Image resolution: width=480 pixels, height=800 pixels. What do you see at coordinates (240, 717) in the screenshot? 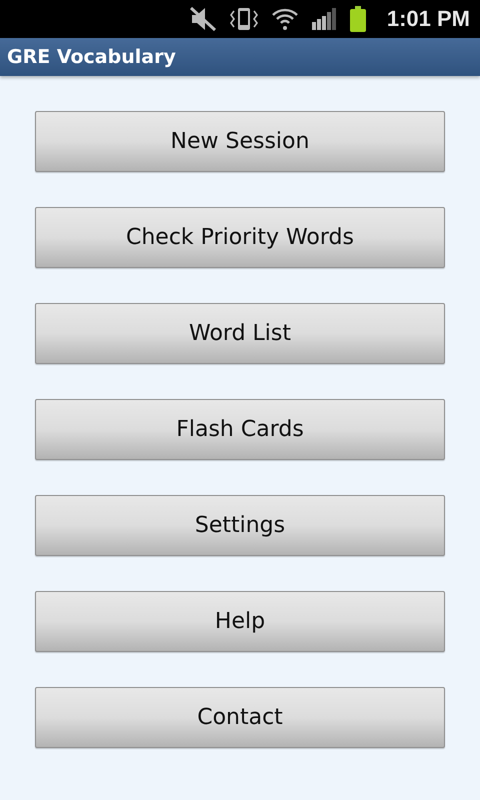
I see `menu-button: Contact` at bounding box center [240, 717].